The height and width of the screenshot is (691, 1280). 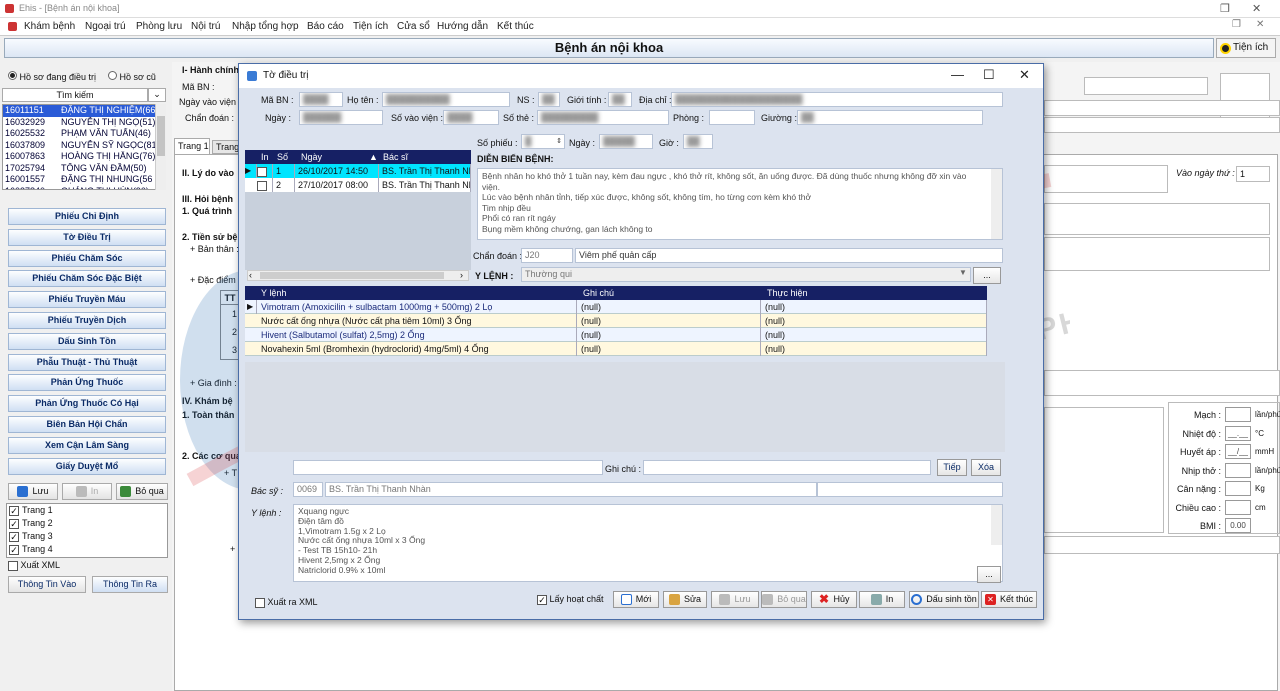 What do you see at coordinates (84, 111) in the screenshot?
I see `patient-row: 16011151 ĐẶNG THỊ NGHIỆM(66` at bounding box center [84, 111].